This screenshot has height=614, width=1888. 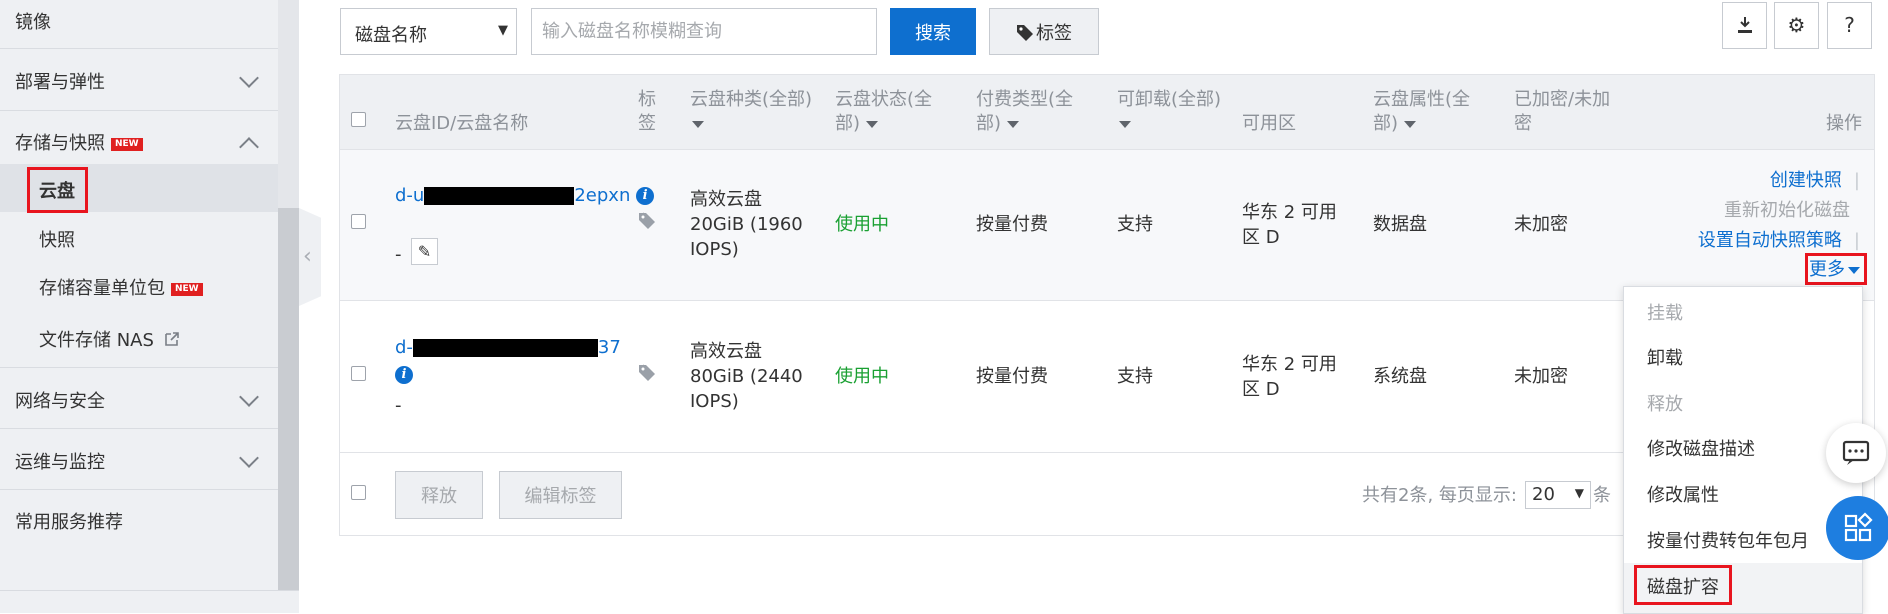 I want to click on header-disk-attr-label-2: 部), so click(x=1386, y=123).